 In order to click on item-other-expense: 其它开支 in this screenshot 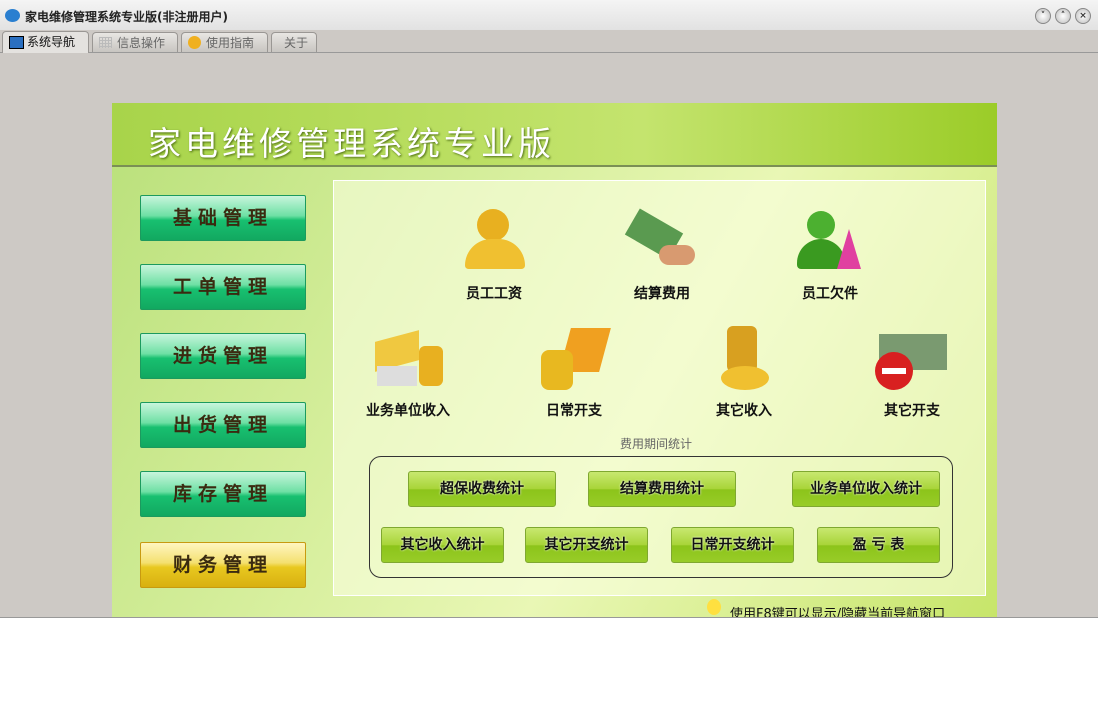, I will do `click(912, 373)`.